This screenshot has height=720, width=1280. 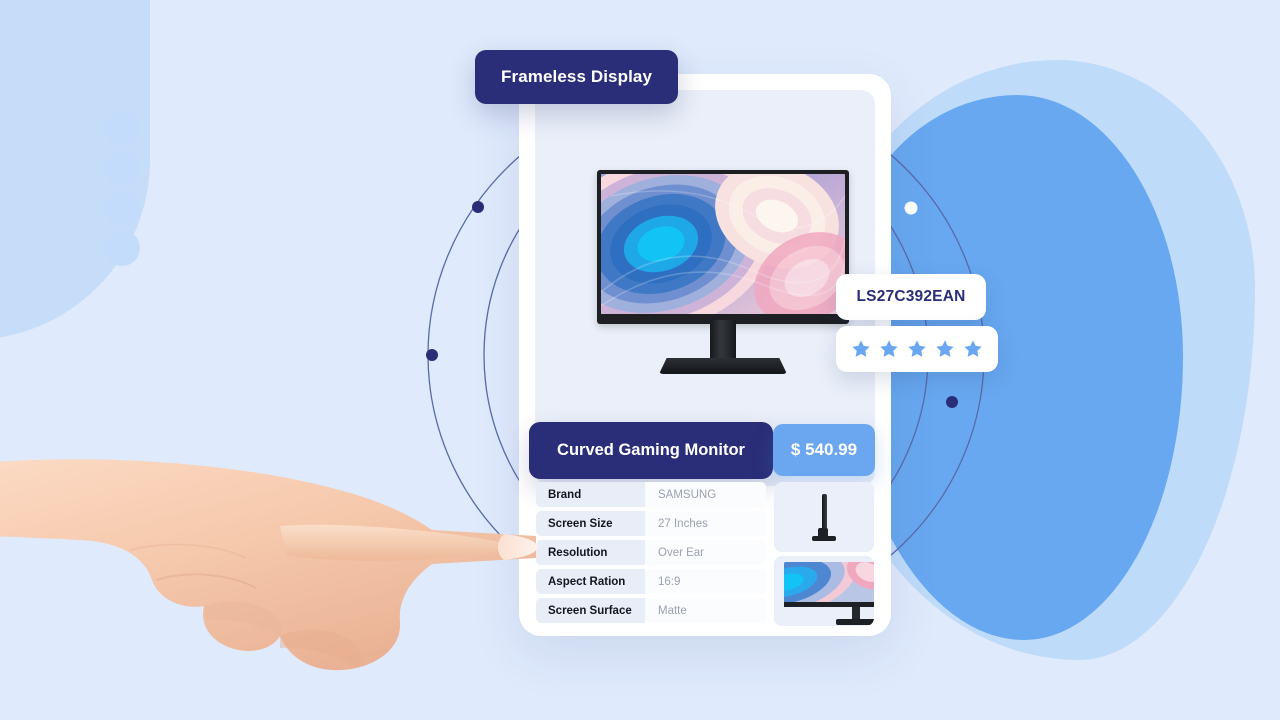 I want to click on model-code-text: LS27C392EAN, so click(x=911, y=296).